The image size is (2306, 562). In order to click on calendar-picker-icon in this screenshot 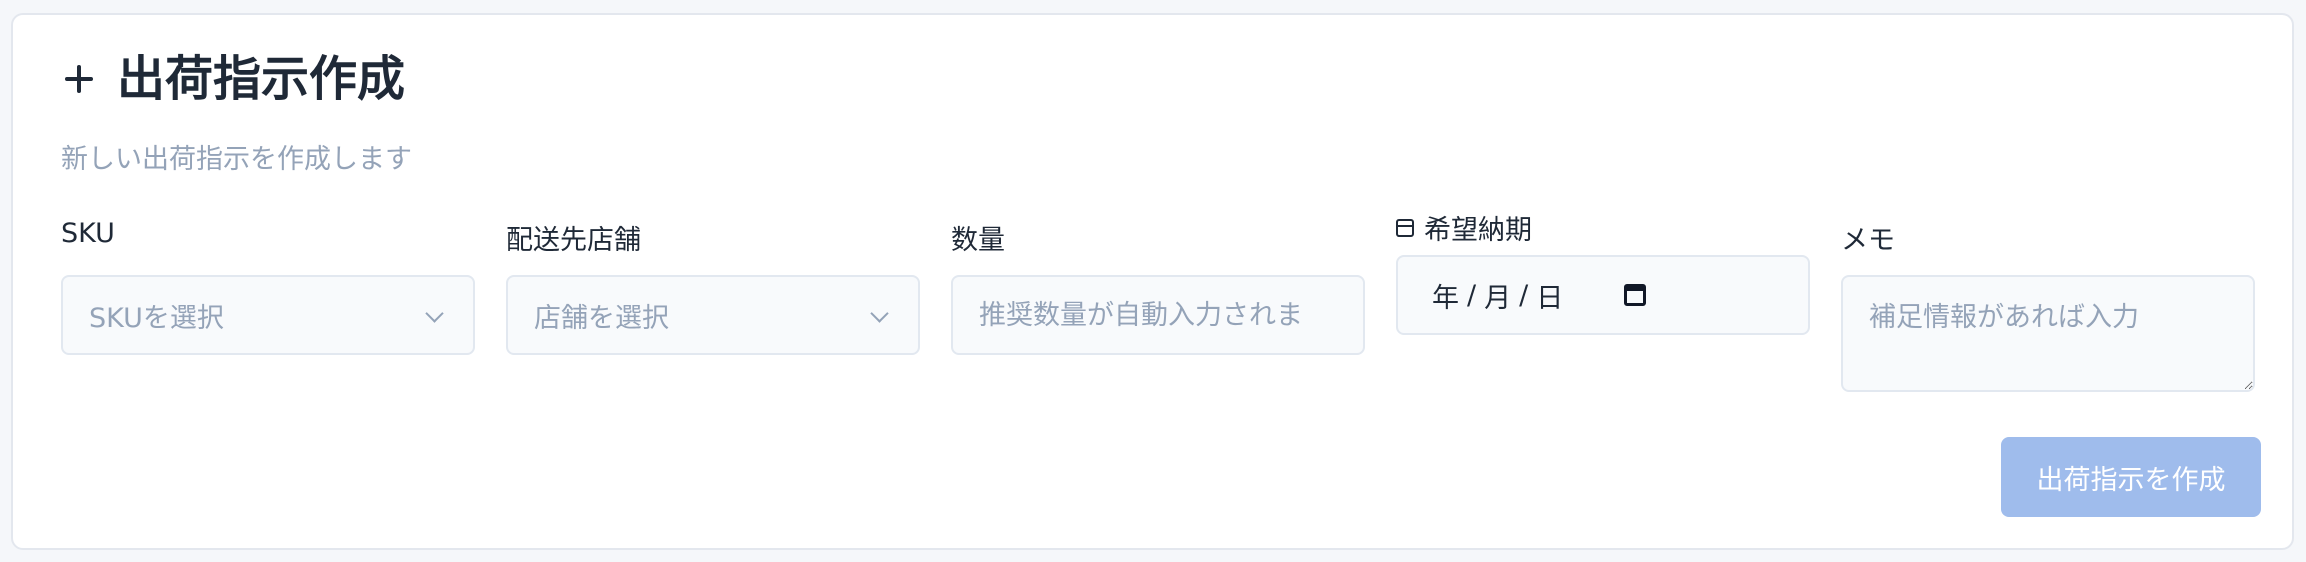, I will do `click(1635, 295)`.